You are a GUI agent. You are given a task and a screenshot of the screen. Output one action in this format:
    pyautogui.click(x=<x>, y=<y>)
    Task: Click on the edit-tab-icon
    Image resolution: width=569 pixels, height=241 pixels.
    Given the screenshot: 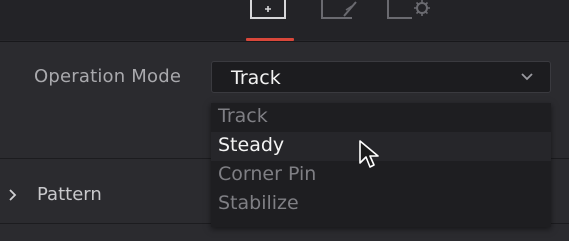 What is the action you would take?
    pyautogui.click(x=340, y=10)
    